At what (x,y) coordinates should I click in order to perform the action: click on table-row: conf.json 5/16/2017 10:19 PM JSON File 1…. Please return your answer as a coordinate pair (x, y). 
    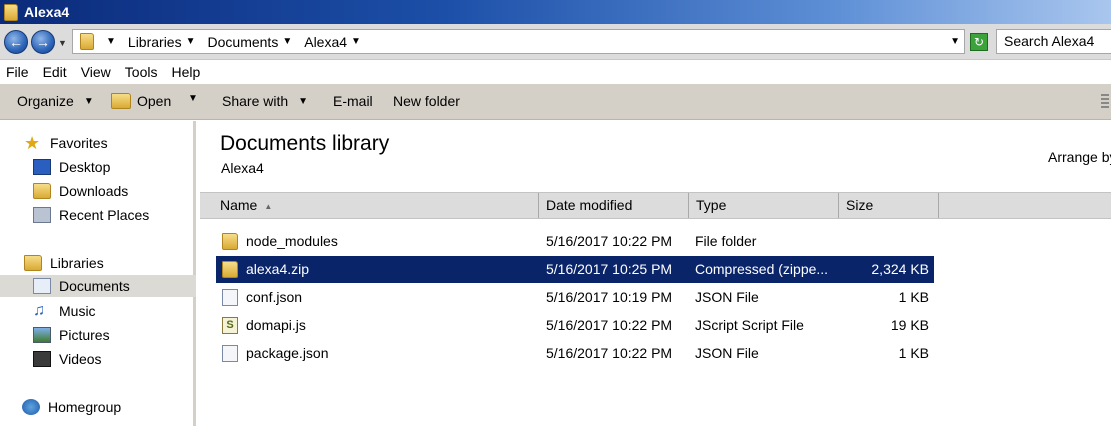
    Looking at the image, I should click on (575, 297).